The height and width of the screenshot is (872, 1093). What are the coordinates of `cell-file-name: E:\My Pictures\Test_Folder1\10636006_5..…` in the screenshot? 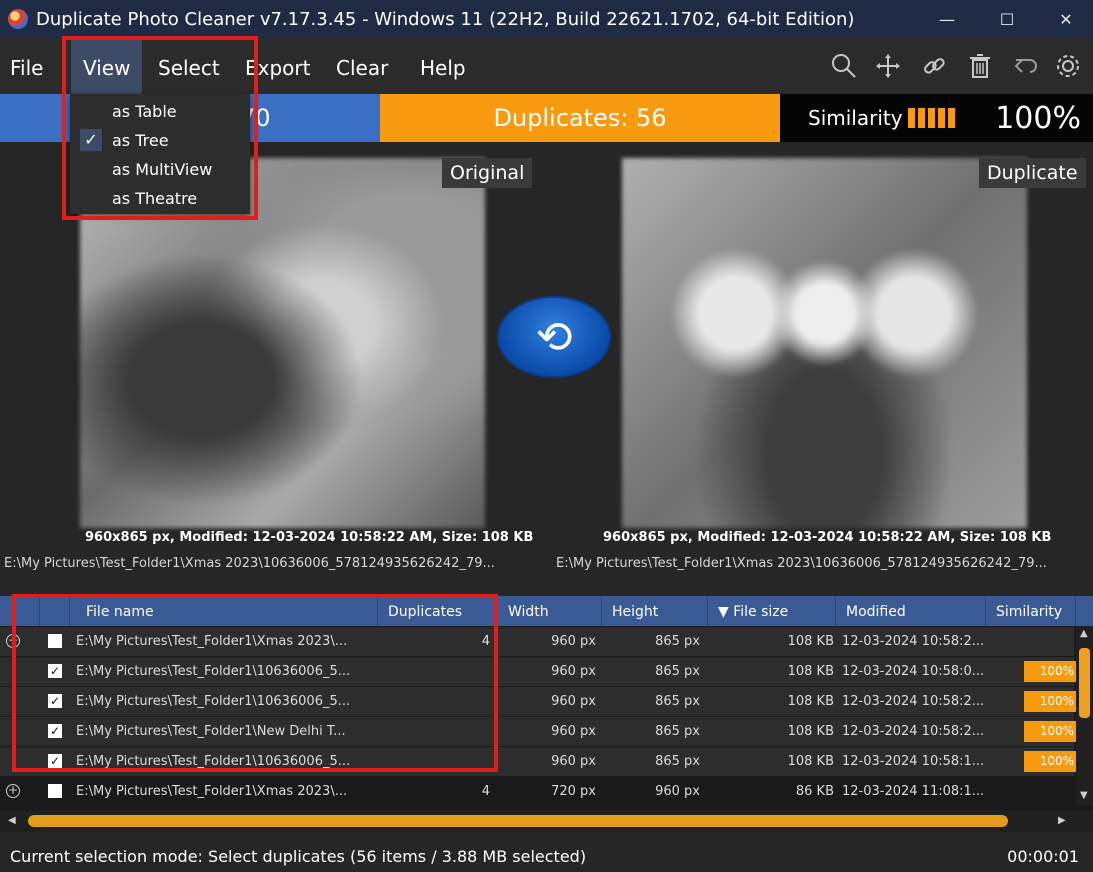 It's located at (213, 671).